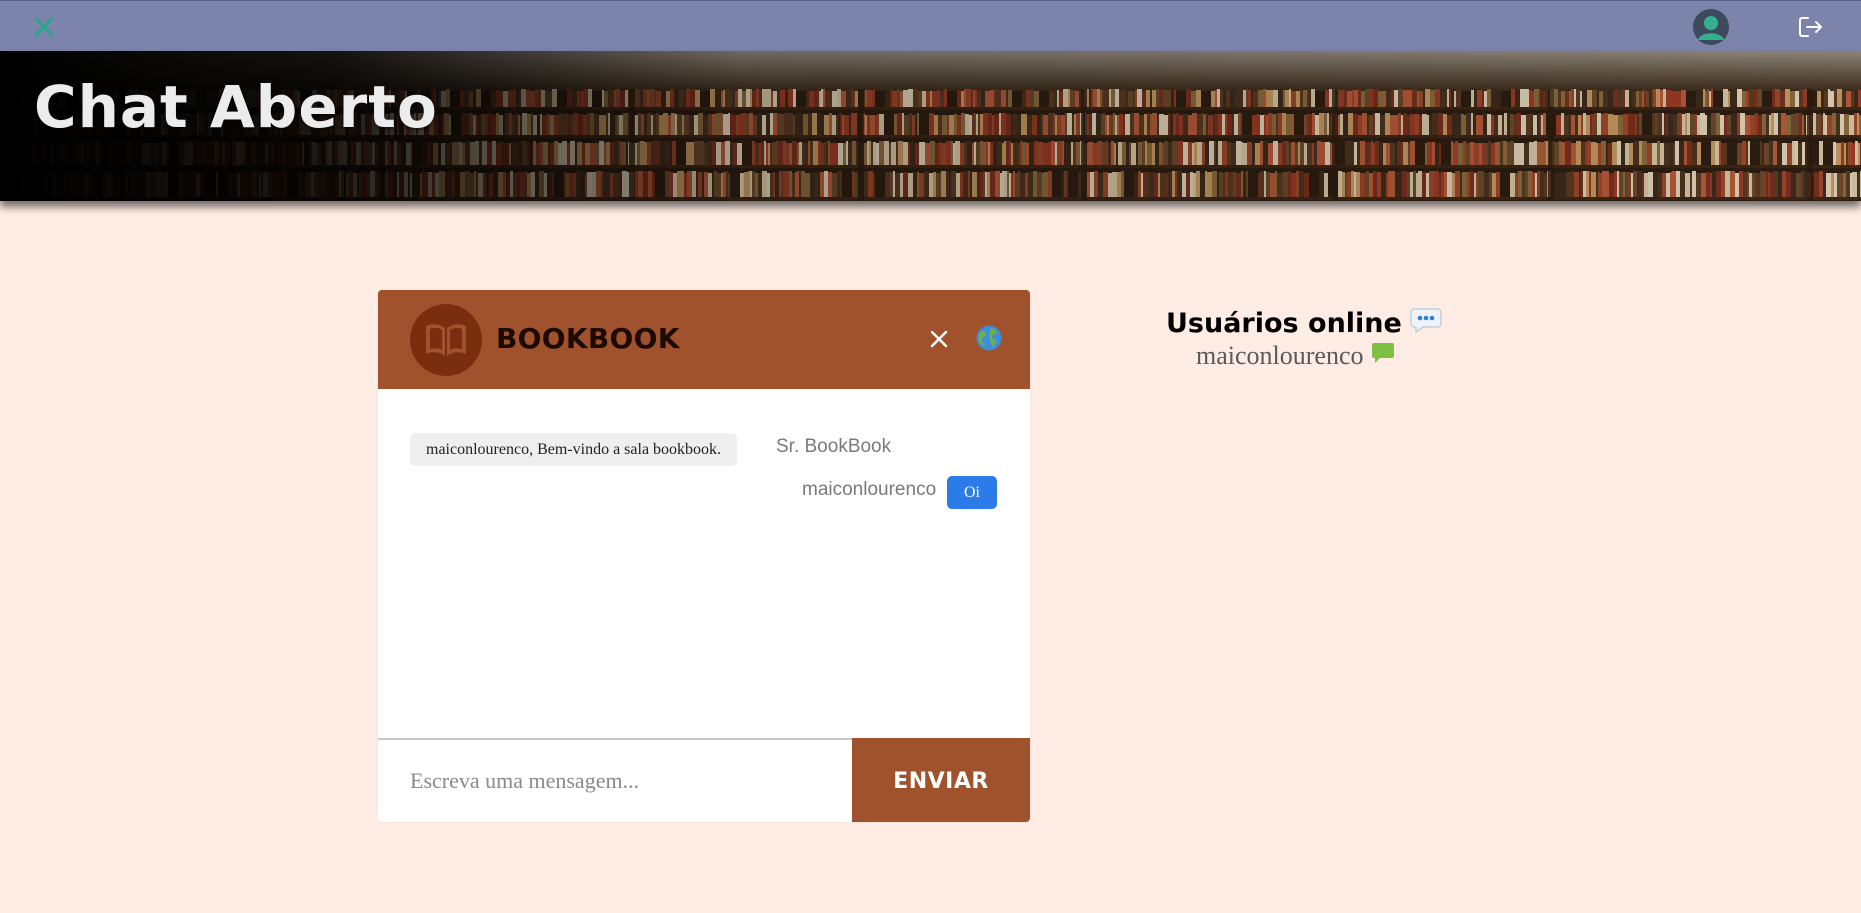  Describe the element at coordinates (1284, 323) in the screenshot. I see `online-users-title: Usuários online` at that location.